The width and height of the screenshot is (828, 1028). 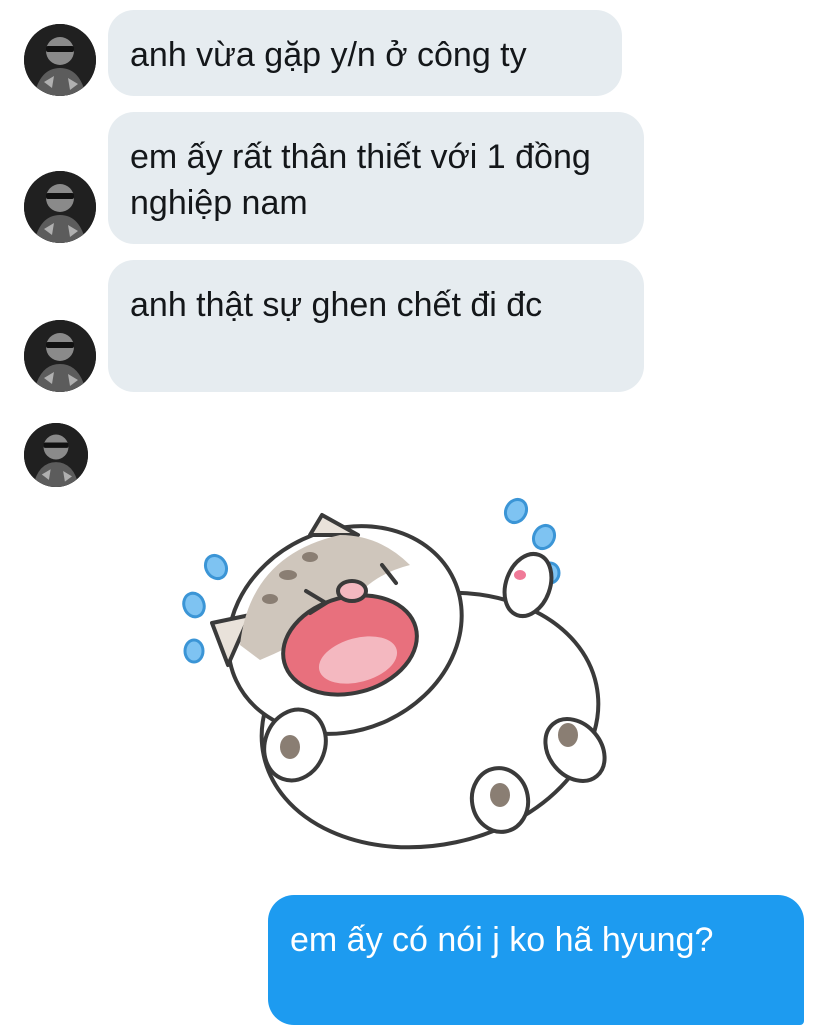 What do you see at coordinates (502, 940) in the screenshot?
I see `message-text: em ấy có nói j ko hã hyung?` at bounding box center [502, 940].